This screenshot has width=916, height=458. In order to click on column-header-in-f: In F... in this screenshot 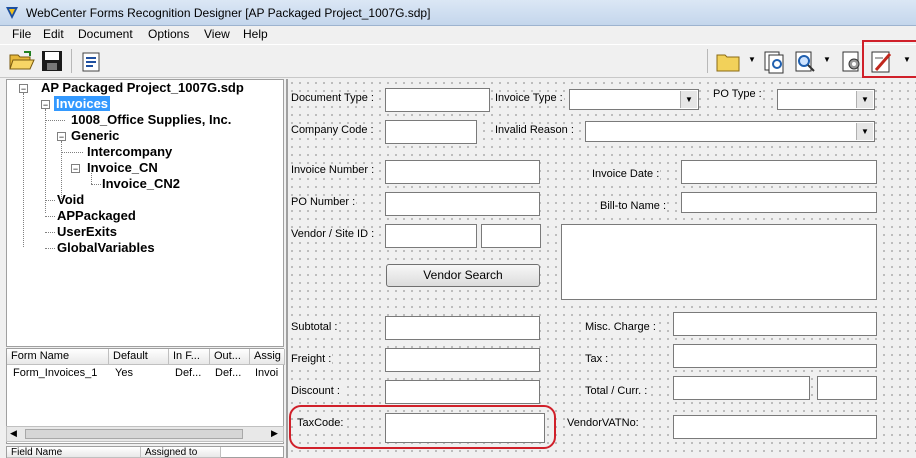, I will do `click(189, 357)`.